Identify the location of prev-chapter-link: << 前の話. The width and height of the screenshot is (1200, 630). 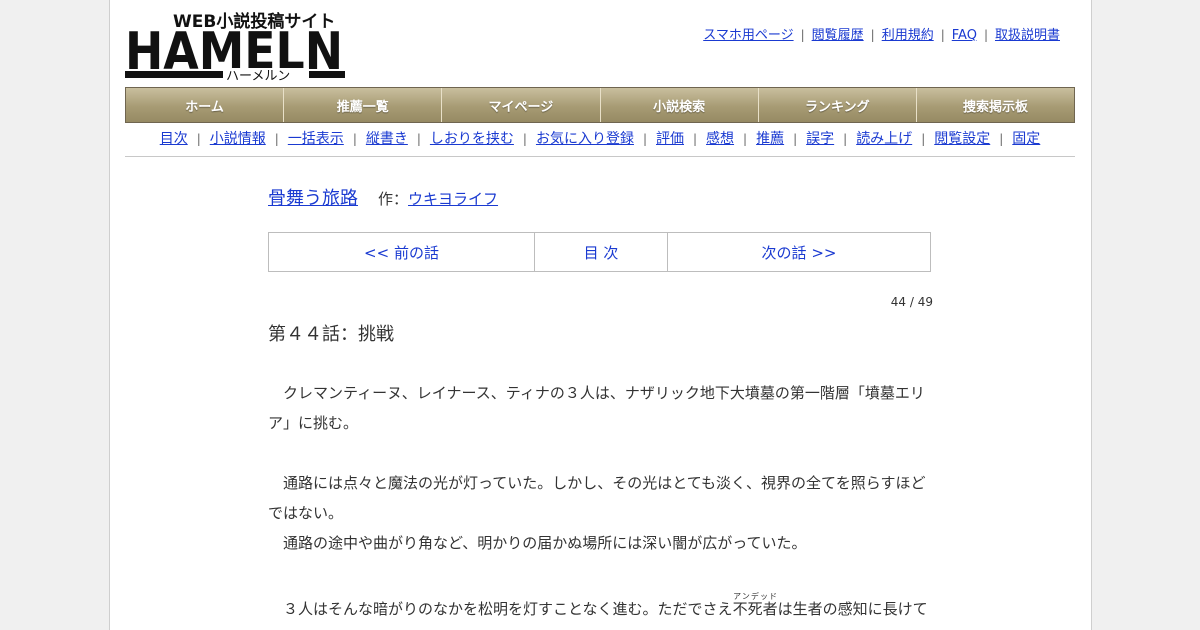
(402, 252).